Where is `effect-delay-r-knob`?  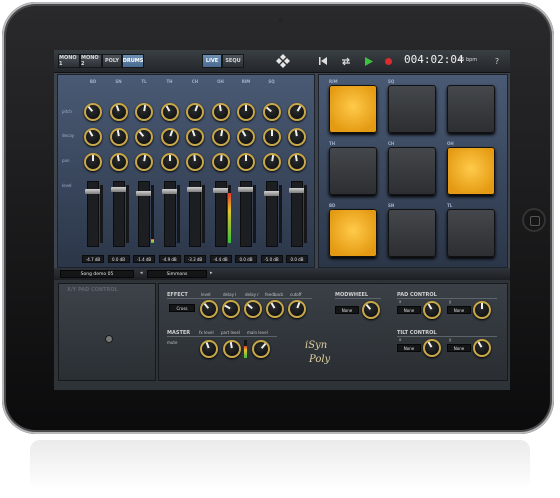 effect-delay-r-knob is located at coordinates (253, 309).